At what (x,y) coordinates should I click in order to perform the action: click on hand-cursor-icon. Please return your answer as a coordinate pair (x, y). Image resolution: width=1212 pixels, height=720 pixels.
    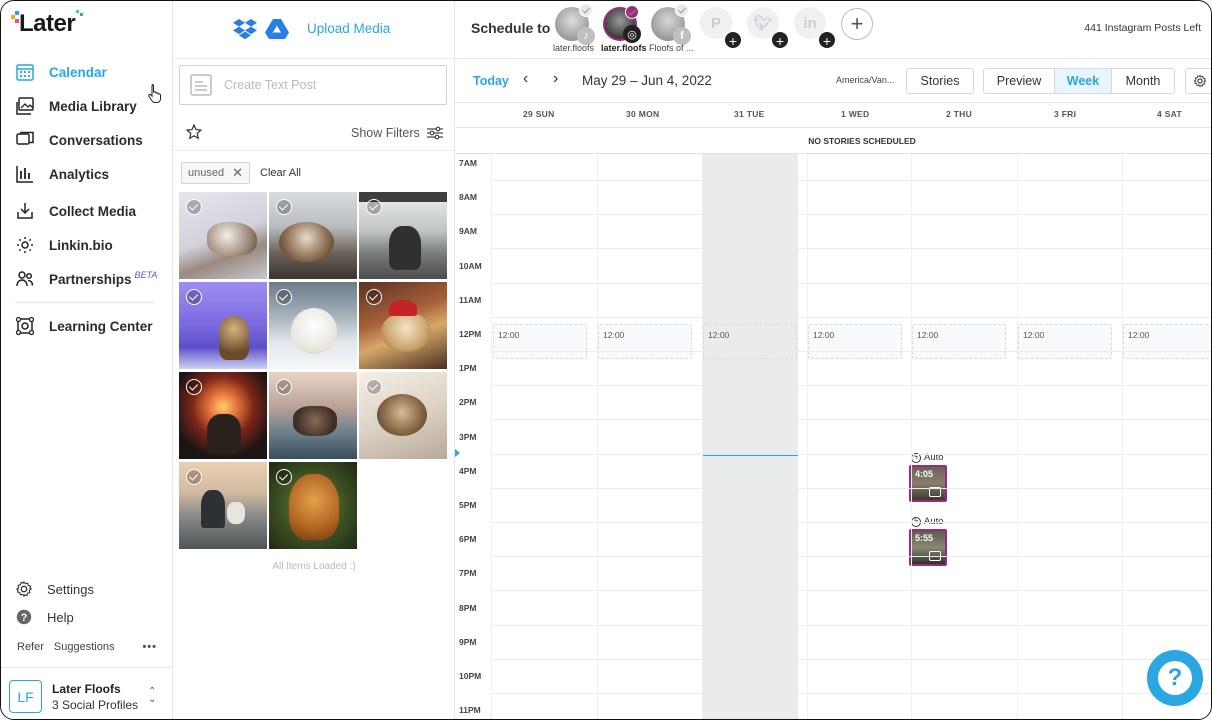
    Looking at the image, I should click on (154, 93).